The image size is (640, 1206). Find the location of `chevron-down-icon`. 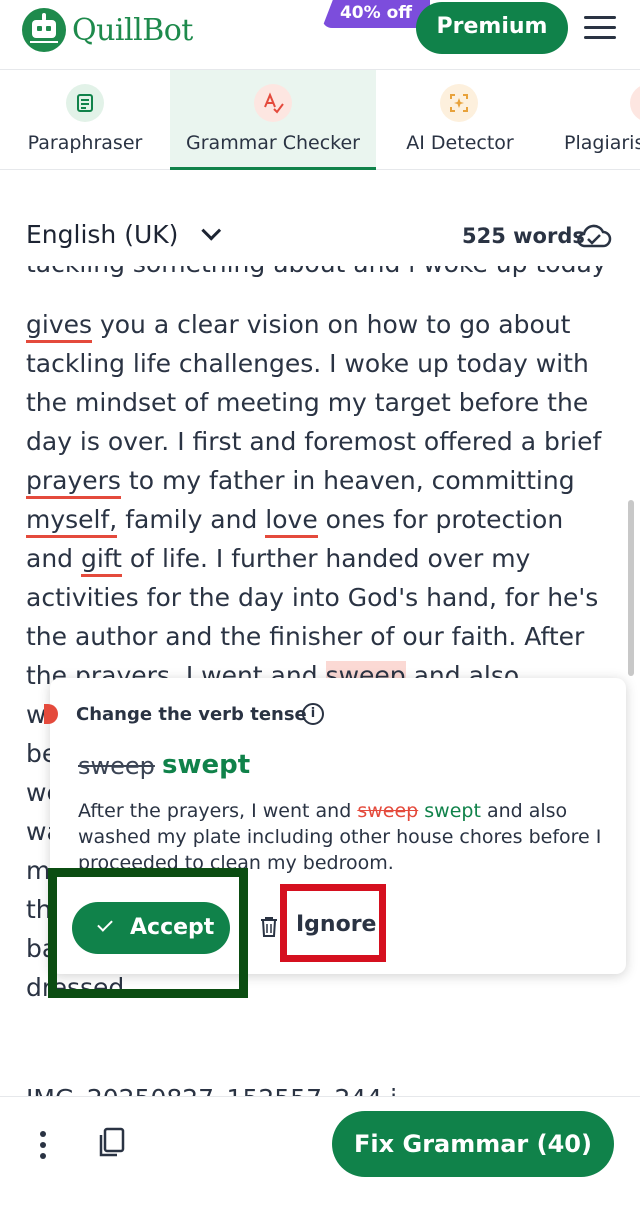

chevron-down-icon is located at coordinates (211, 230).